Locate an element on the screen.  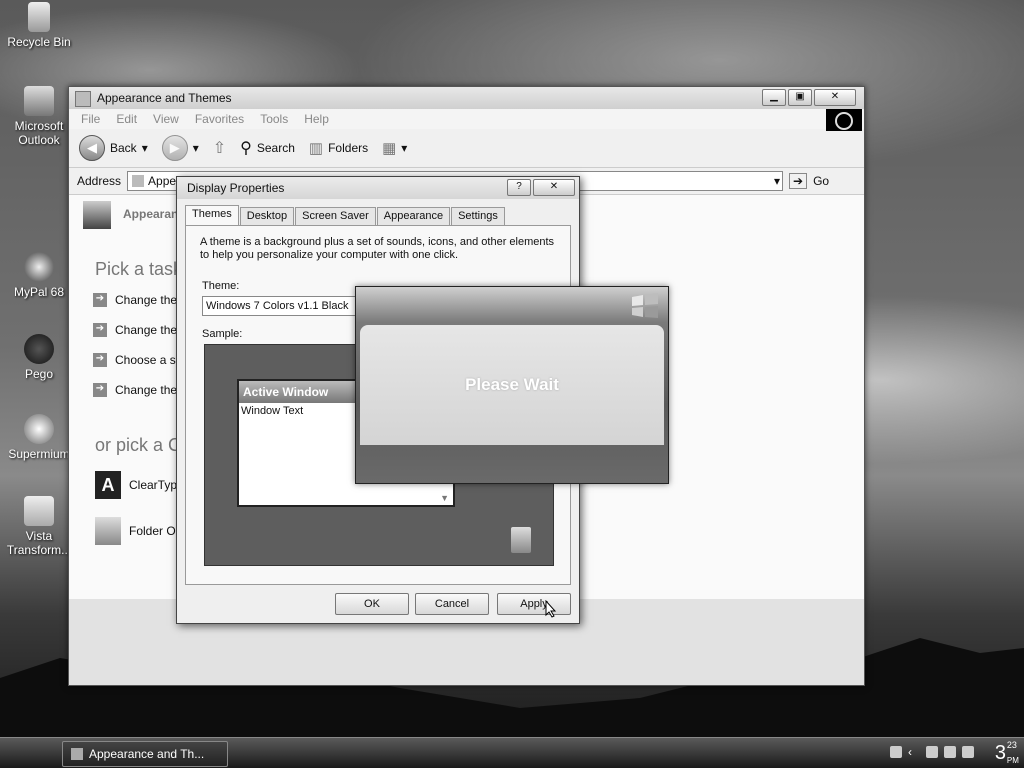
back-arrow-icon: ◀ is located at coordinates (92, 148).